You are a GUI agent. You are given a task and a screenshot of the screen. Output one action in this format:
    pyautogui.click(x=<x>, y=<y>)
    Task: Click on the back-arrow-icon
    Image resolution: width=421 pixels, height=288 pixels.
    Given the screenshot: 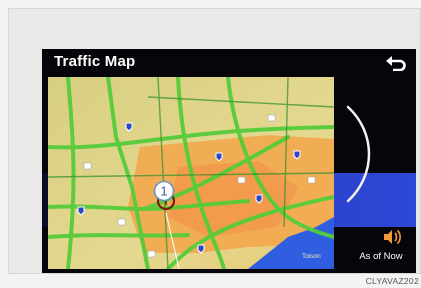 What is the action you would take?
    pyautogui.click(x=396, y=63)
    